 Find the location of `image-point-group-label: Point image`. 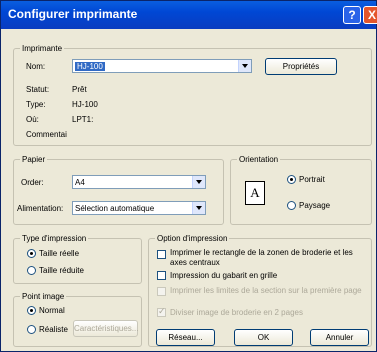

image-point-group-label: Point image is located at coordinates (43, 296).